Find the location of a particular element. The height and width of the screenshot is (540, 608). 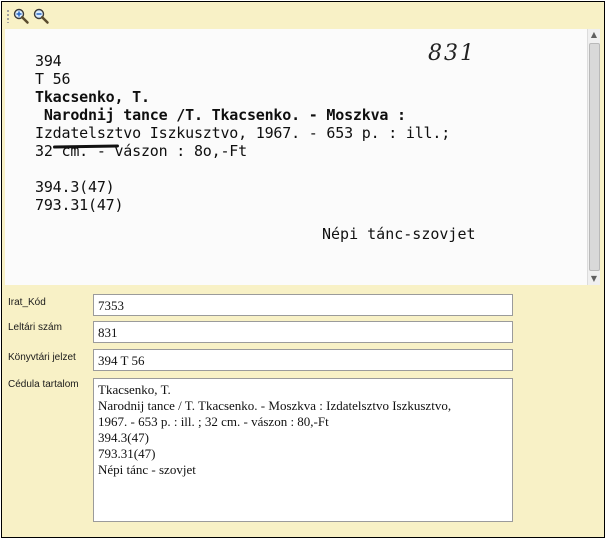

irat-kod-field: 7353 is located at coordinates (303, 305).